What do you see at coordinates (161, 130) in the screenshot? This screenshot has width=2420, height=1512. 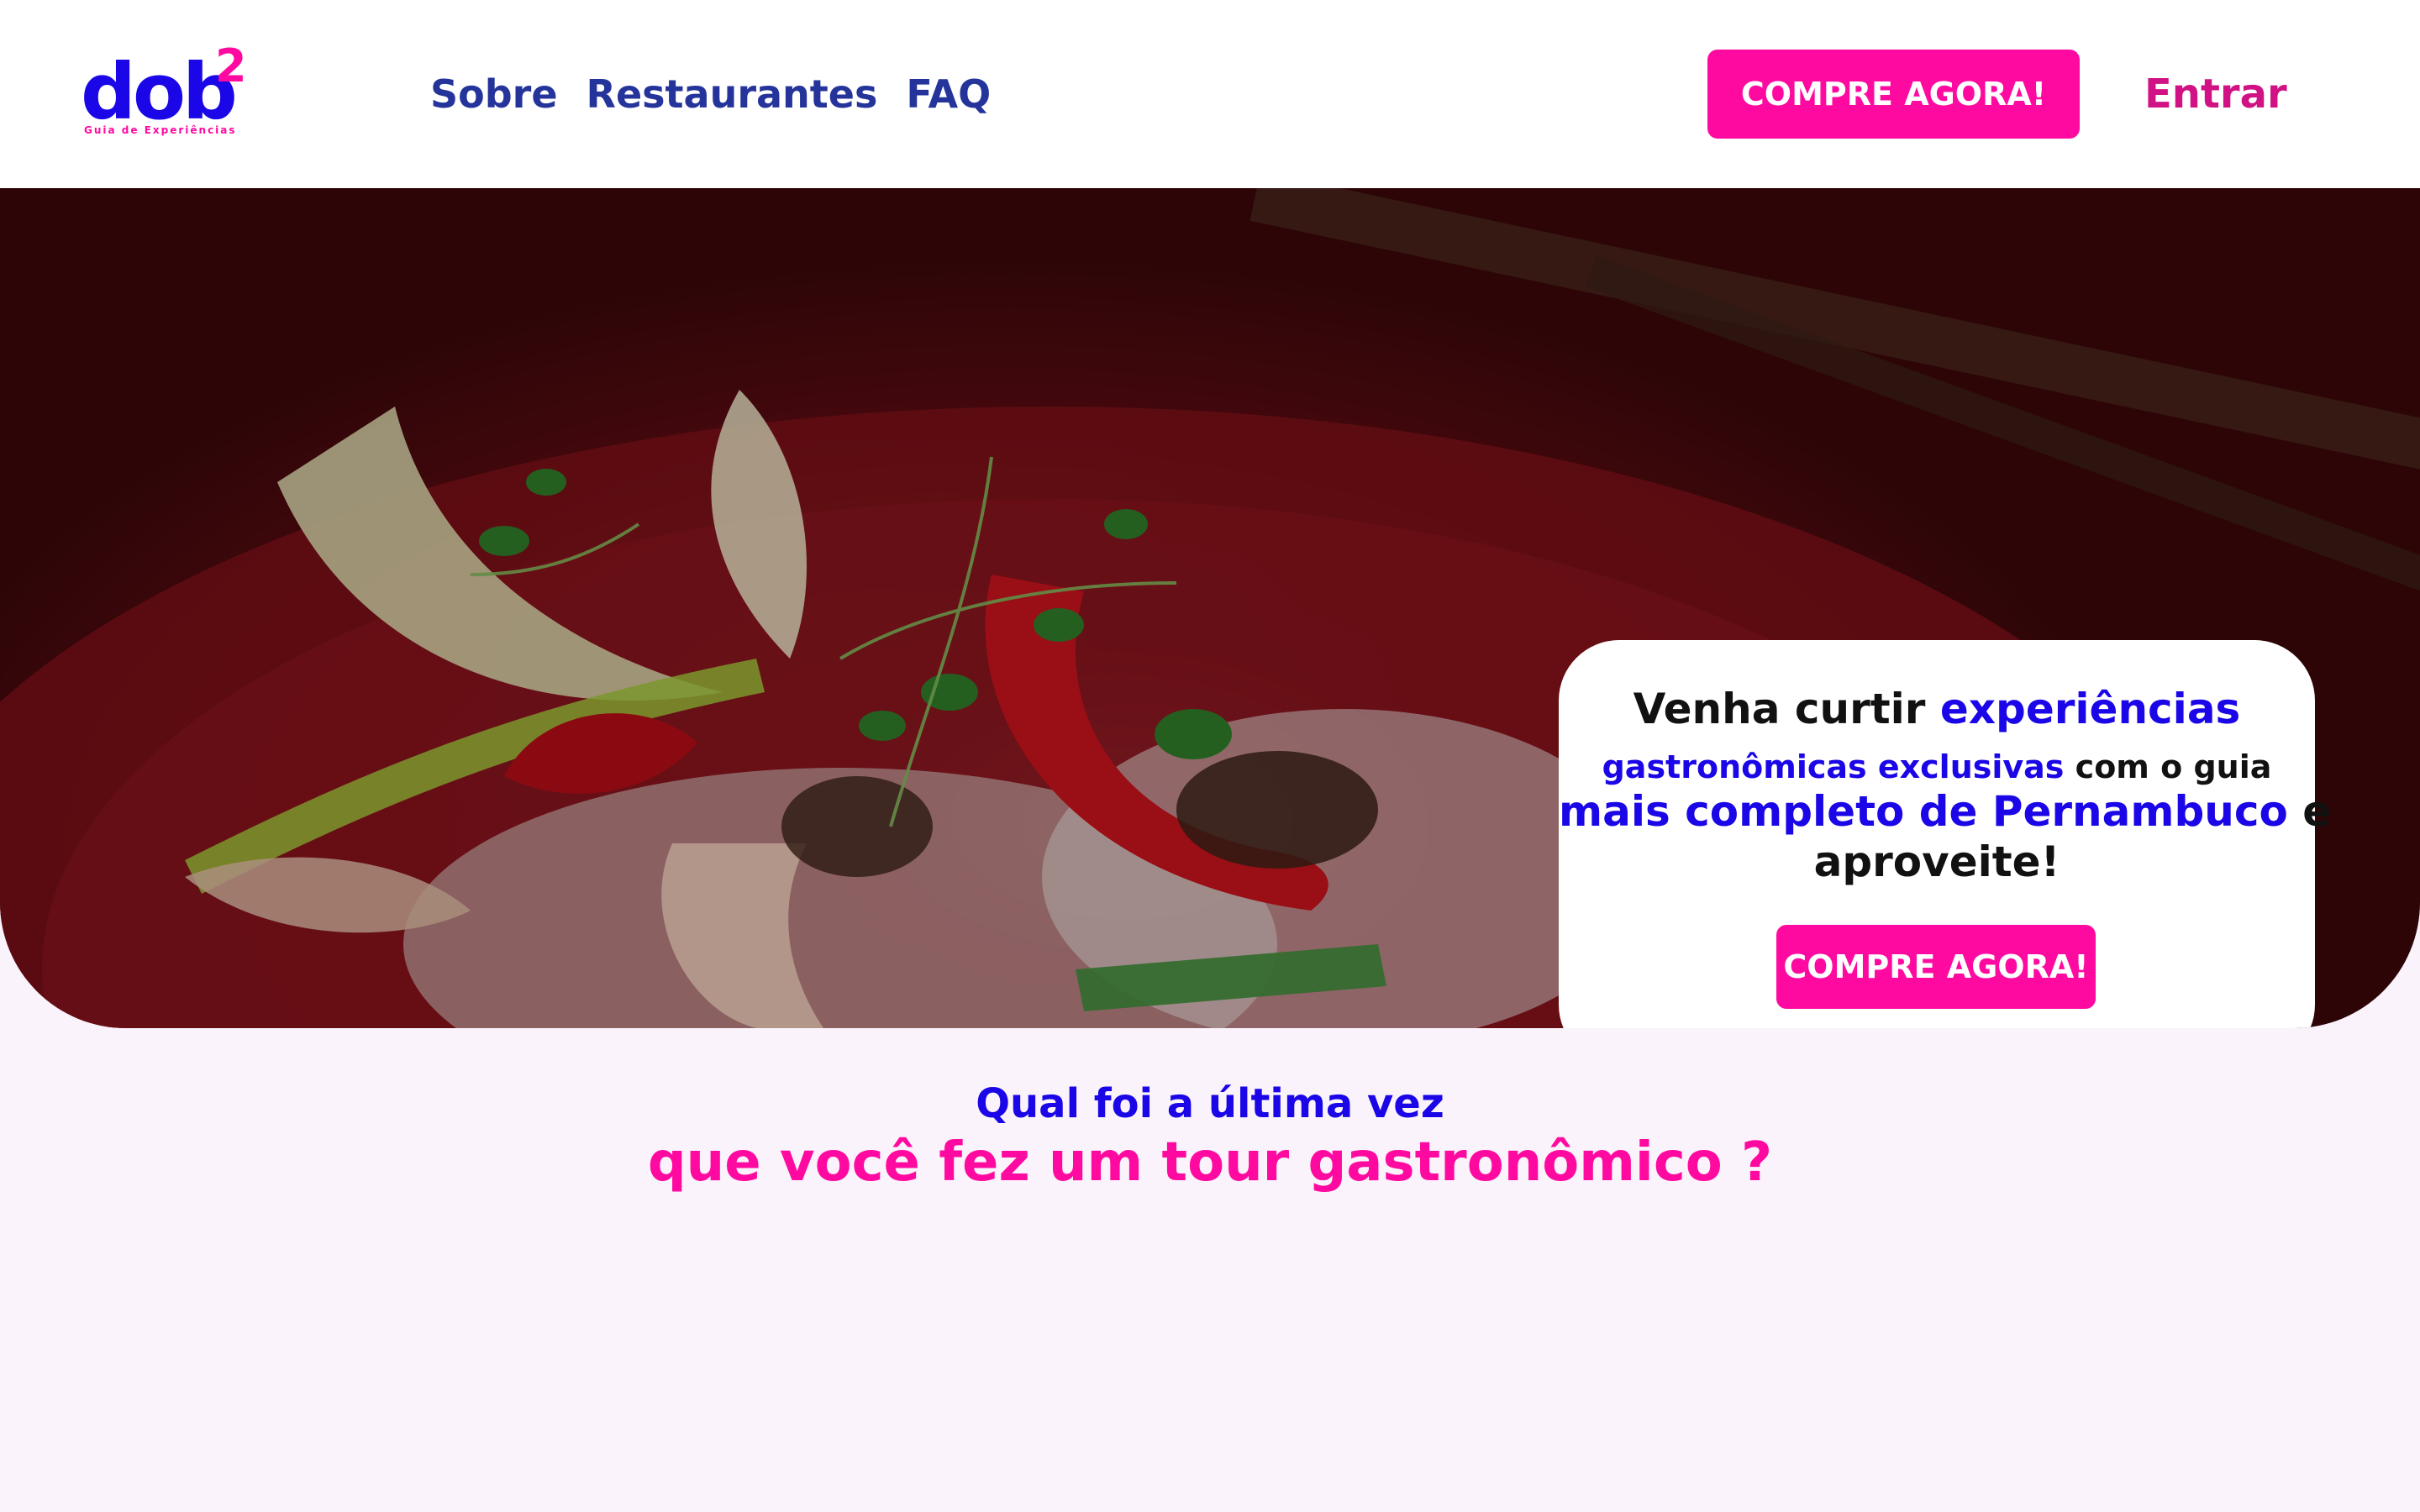 I see `logo-tagline: Guia de Experiências` at bounding box center [161, 130].